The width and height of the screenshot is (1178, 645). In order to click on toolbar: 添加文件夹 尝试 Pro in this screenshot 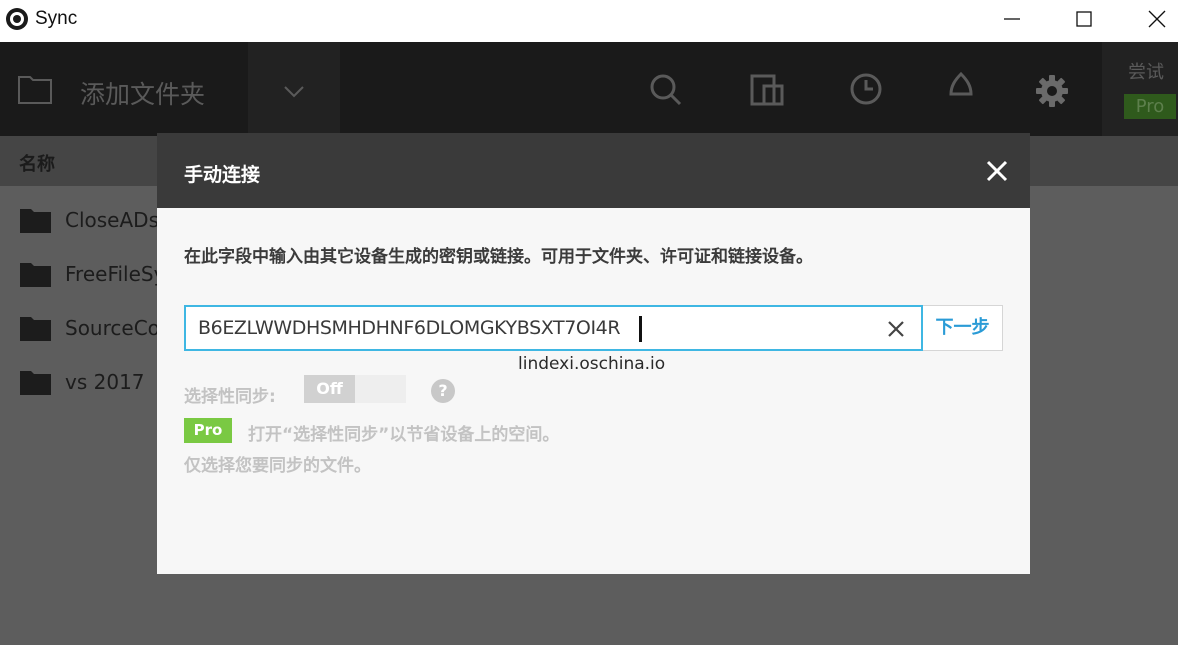, I will do `click(589, 89)`.